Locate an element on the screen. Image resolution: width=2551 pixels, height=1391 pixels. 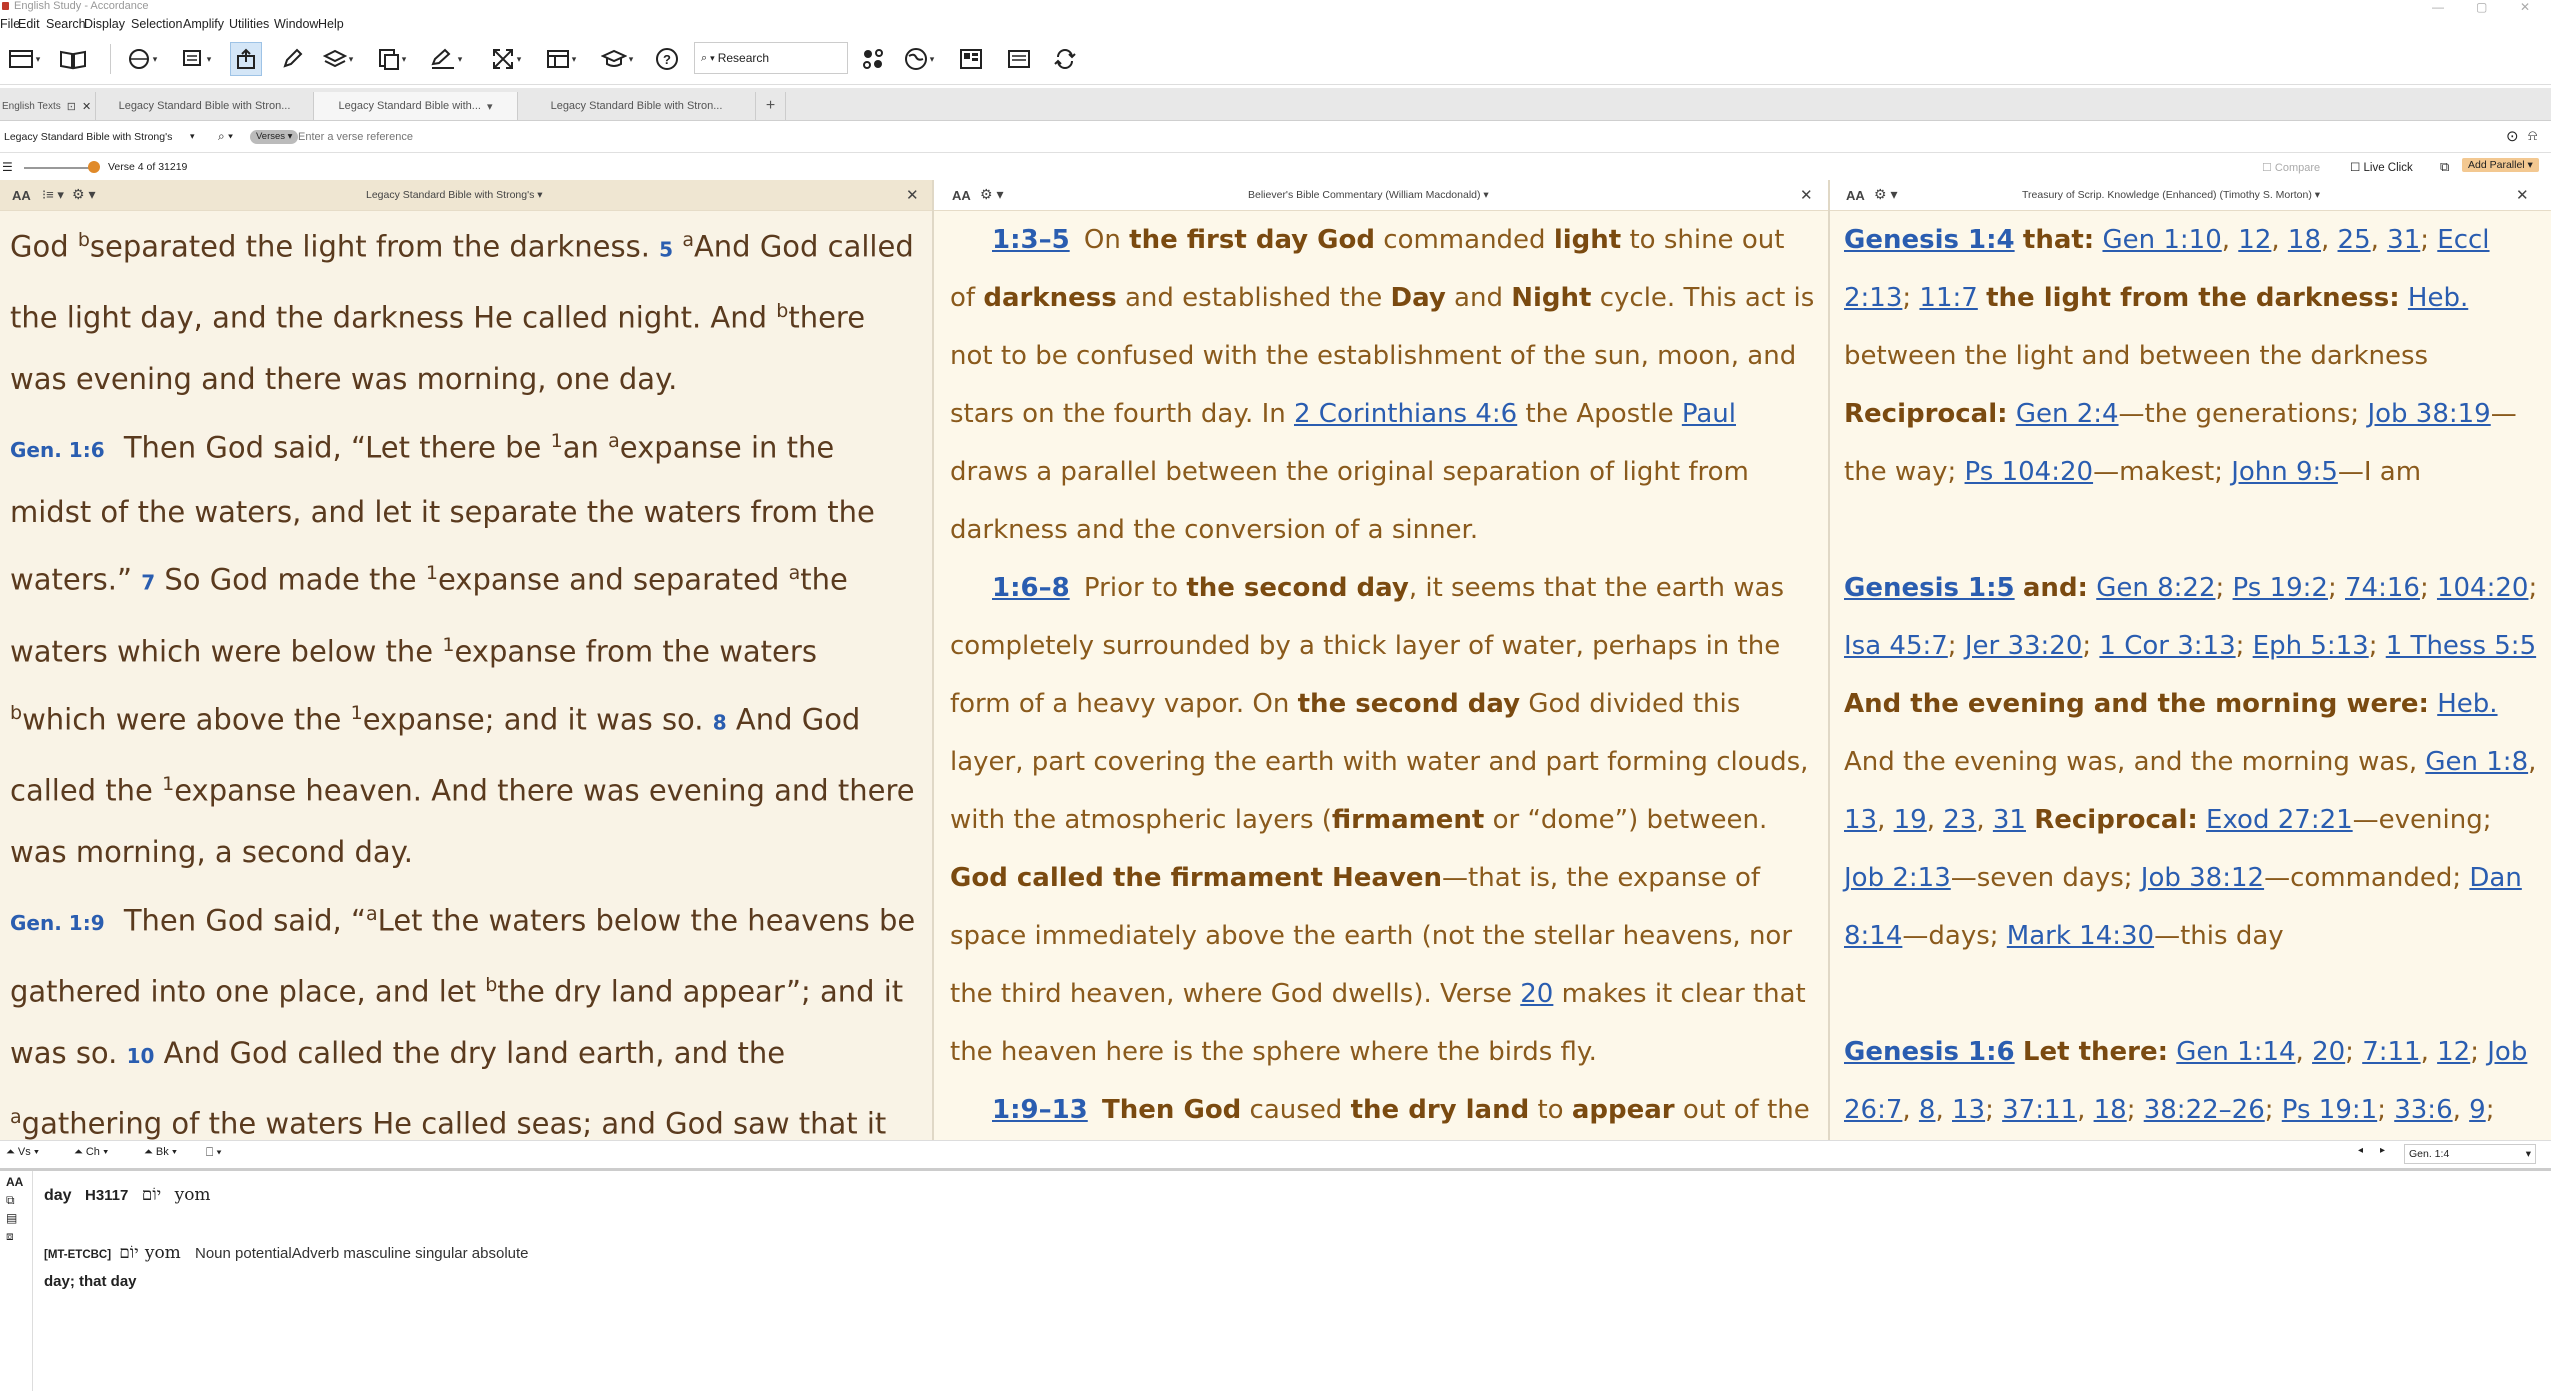
atlas-icon is located at coordinates (915, 59).